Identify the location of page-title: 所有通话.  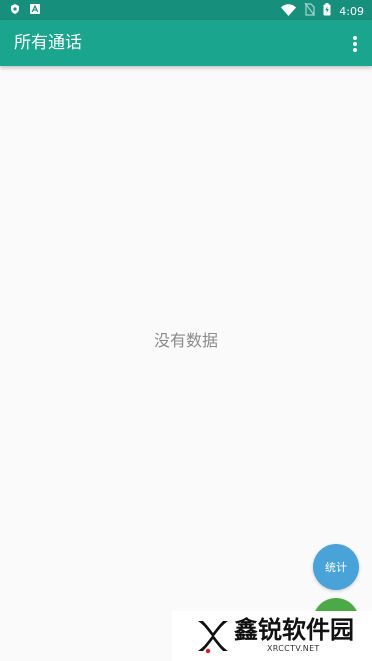
(48, 43).